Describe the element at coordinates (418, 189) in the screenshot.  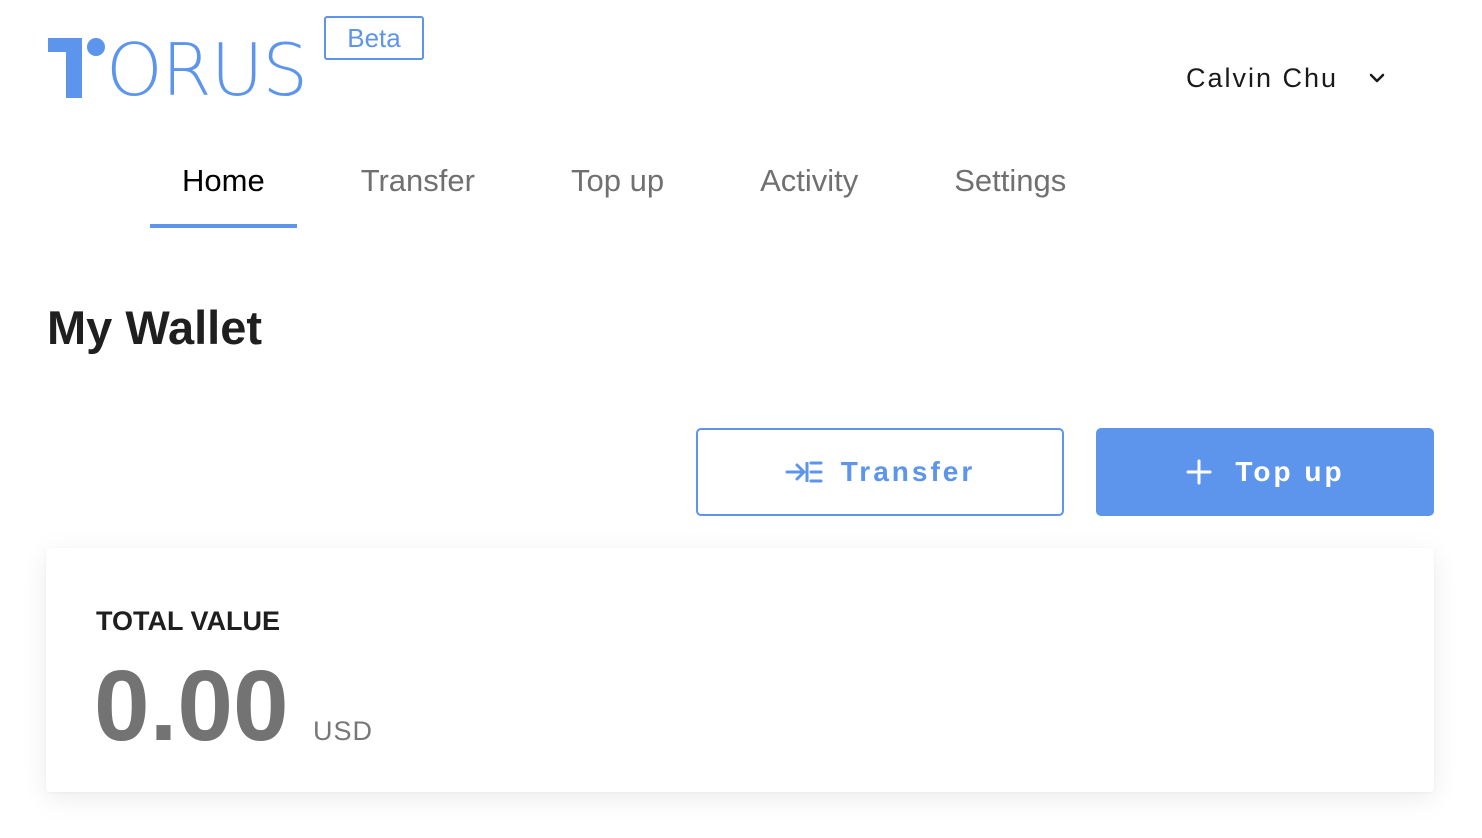
I see `tab-transfer: Transfer` at that location.